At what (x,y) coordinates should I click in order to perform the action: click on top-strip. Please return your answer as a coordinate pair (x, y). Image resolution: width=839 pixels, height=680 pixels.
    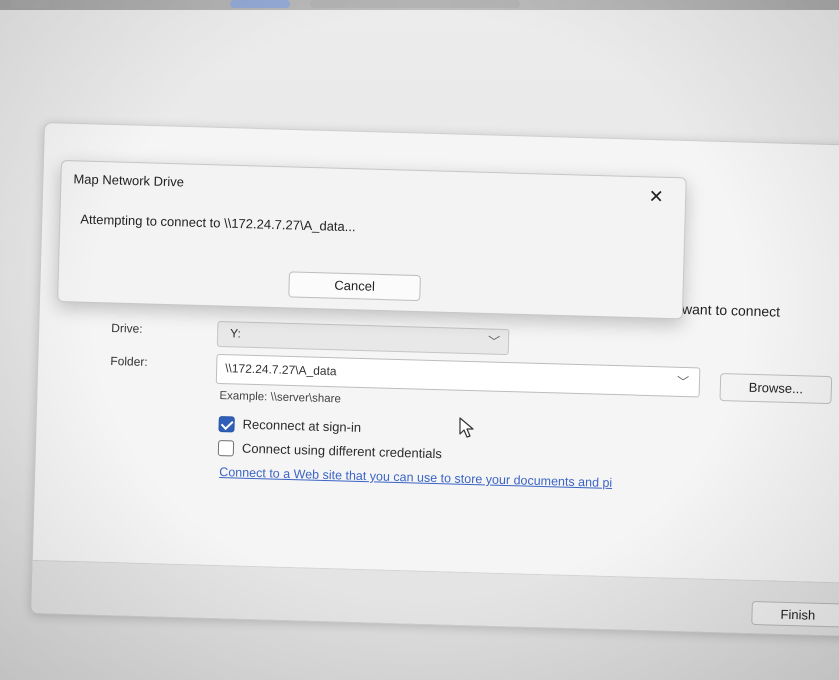
    Looking at the image, I should click on (419, 5).